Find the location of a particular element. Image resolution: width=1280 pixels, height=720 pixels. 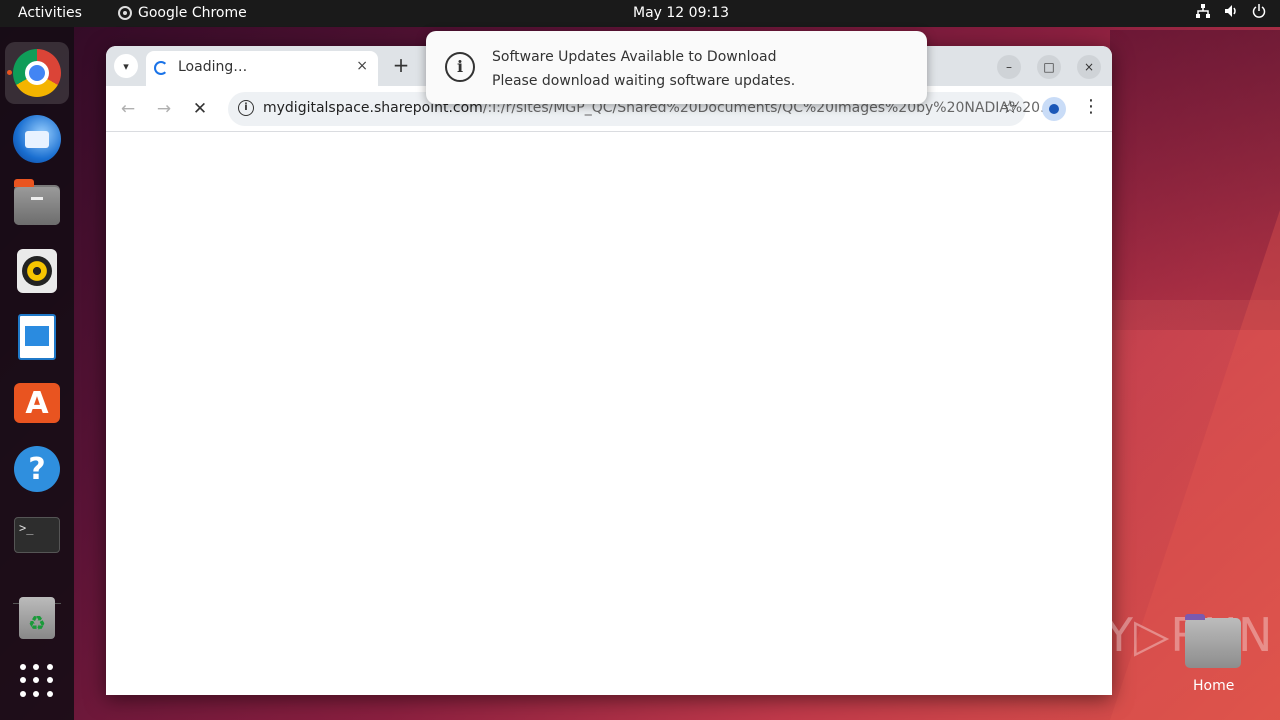

desktop-home-folder: Home is located at coordinates (1212, 657).